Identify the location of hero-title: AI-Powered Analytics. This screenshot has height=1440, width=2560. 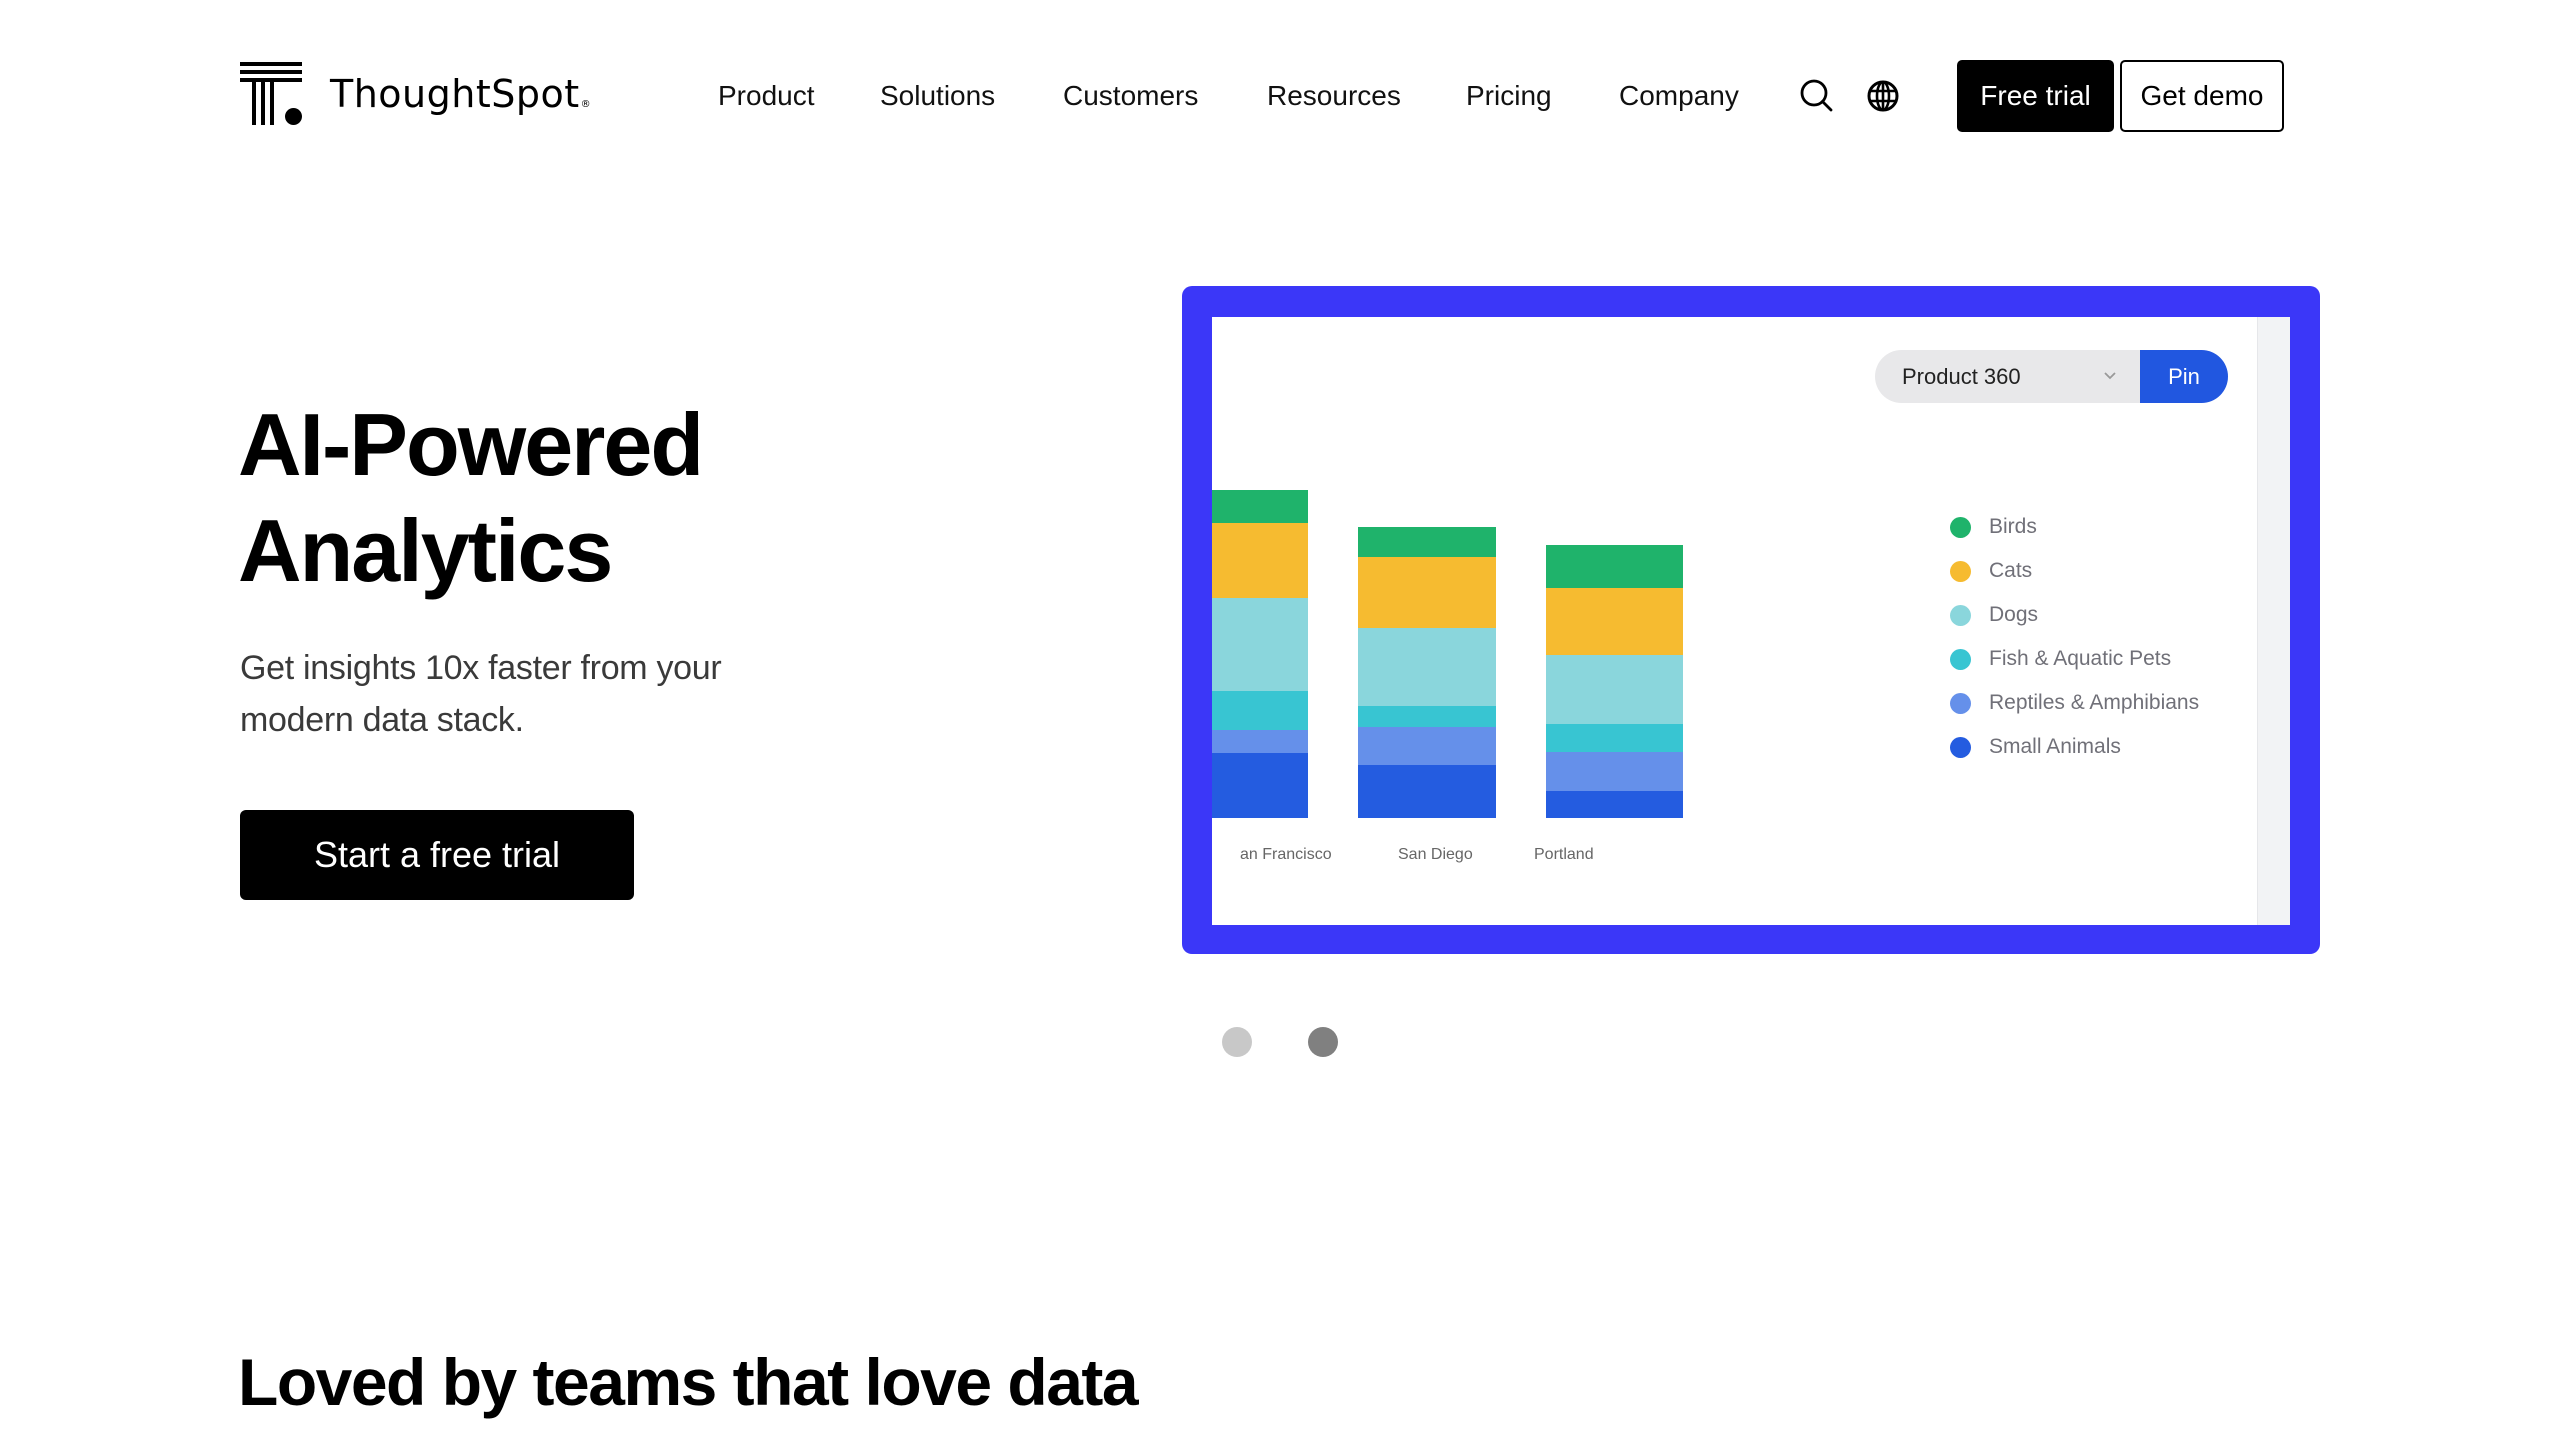
(471, 498).